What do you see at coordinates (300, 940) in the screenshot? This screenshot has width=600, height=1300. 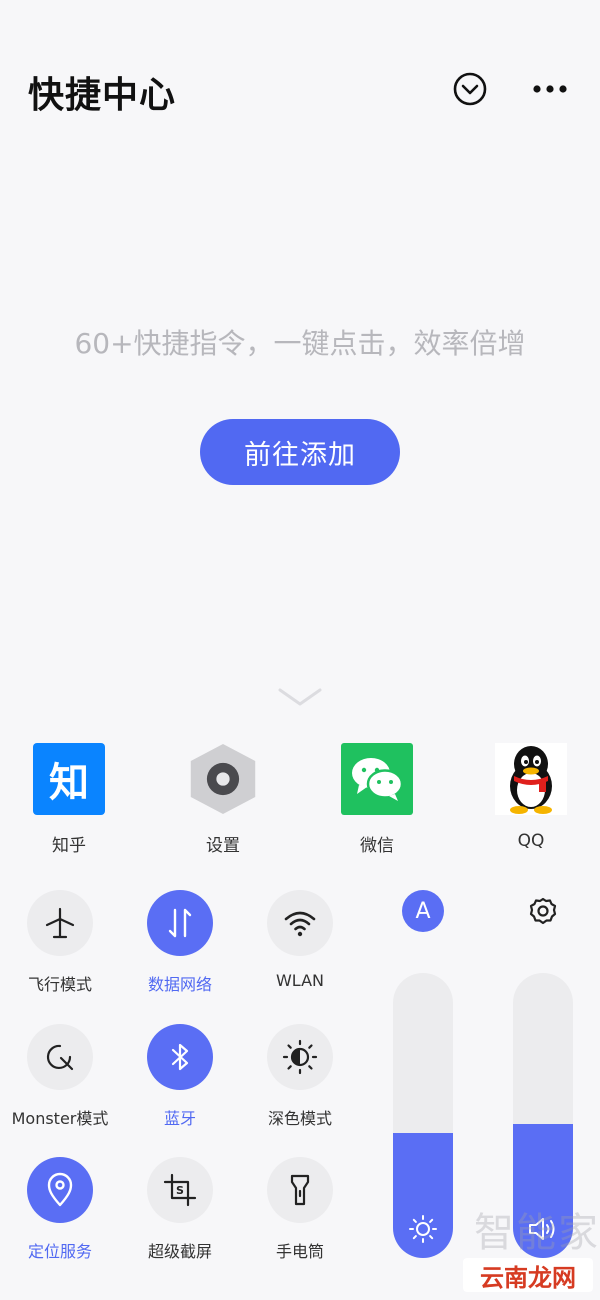 I see `toggle-wlan: WLAN` at bounding box center [300, 940].